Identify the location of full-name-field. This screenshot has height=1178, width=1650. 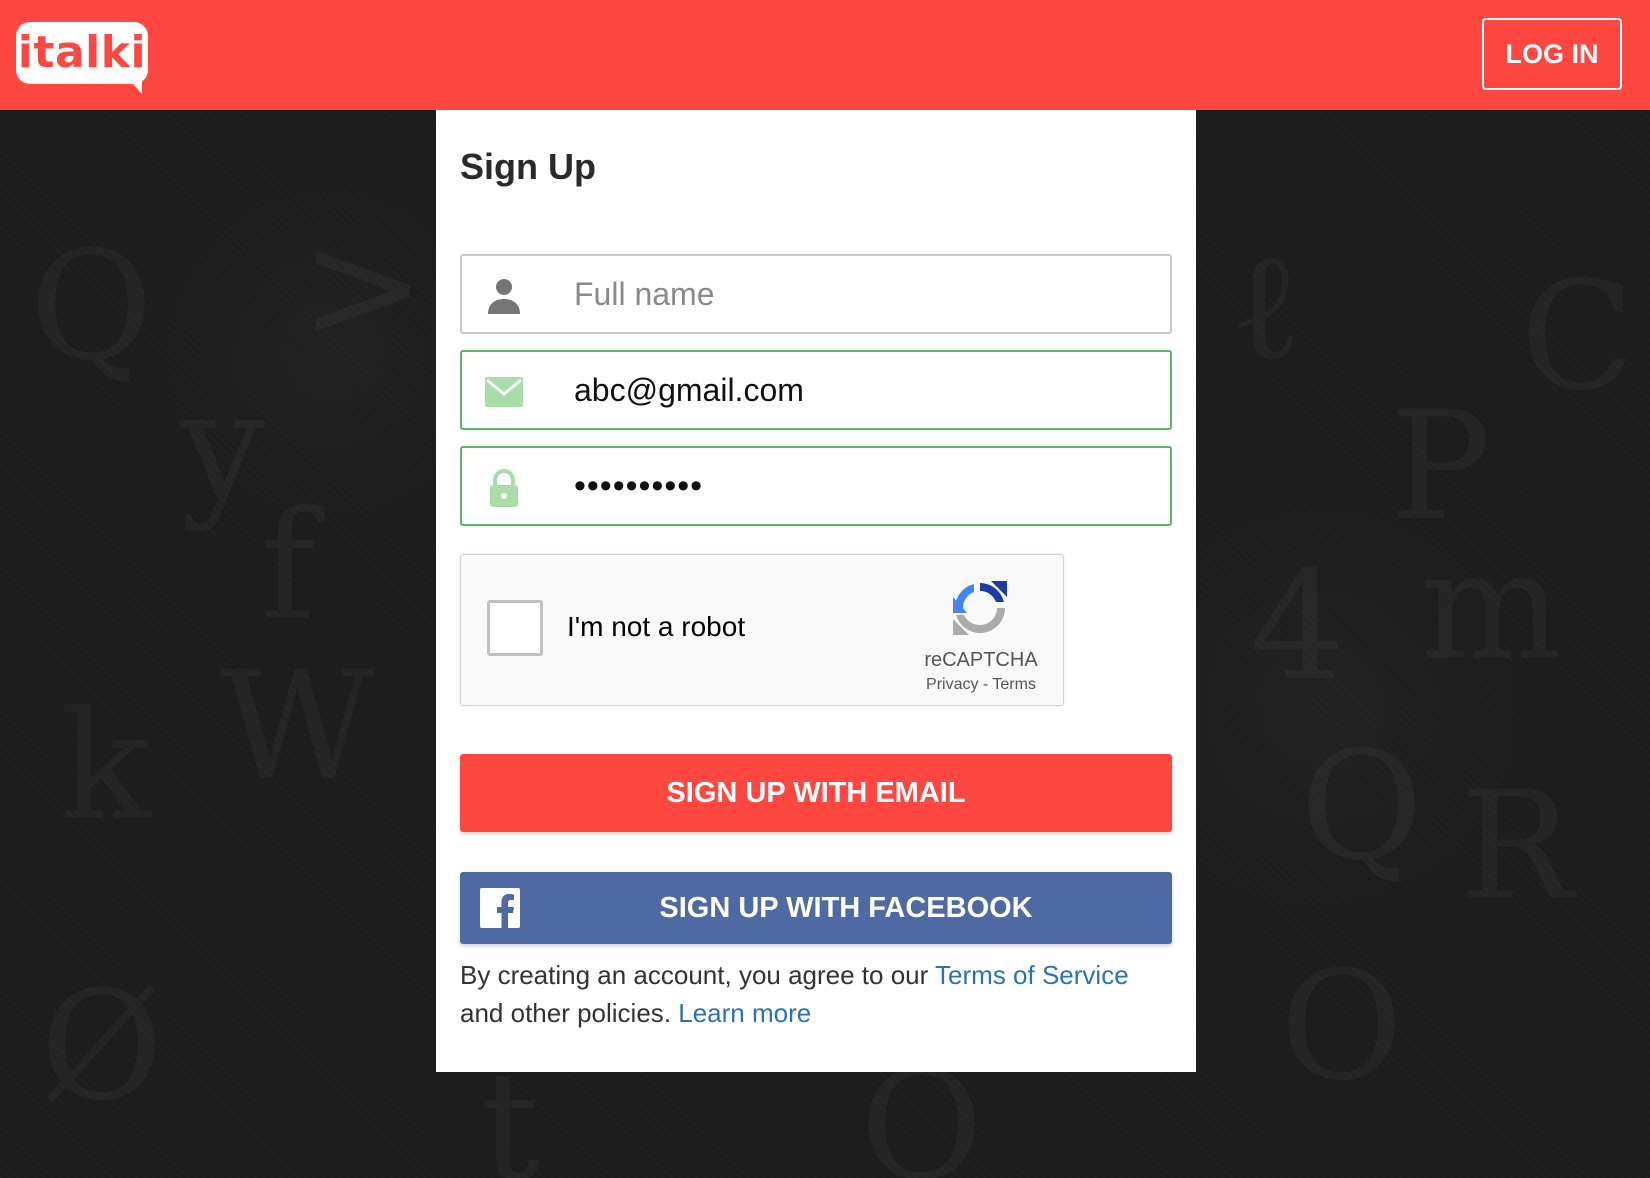
(816, 294).